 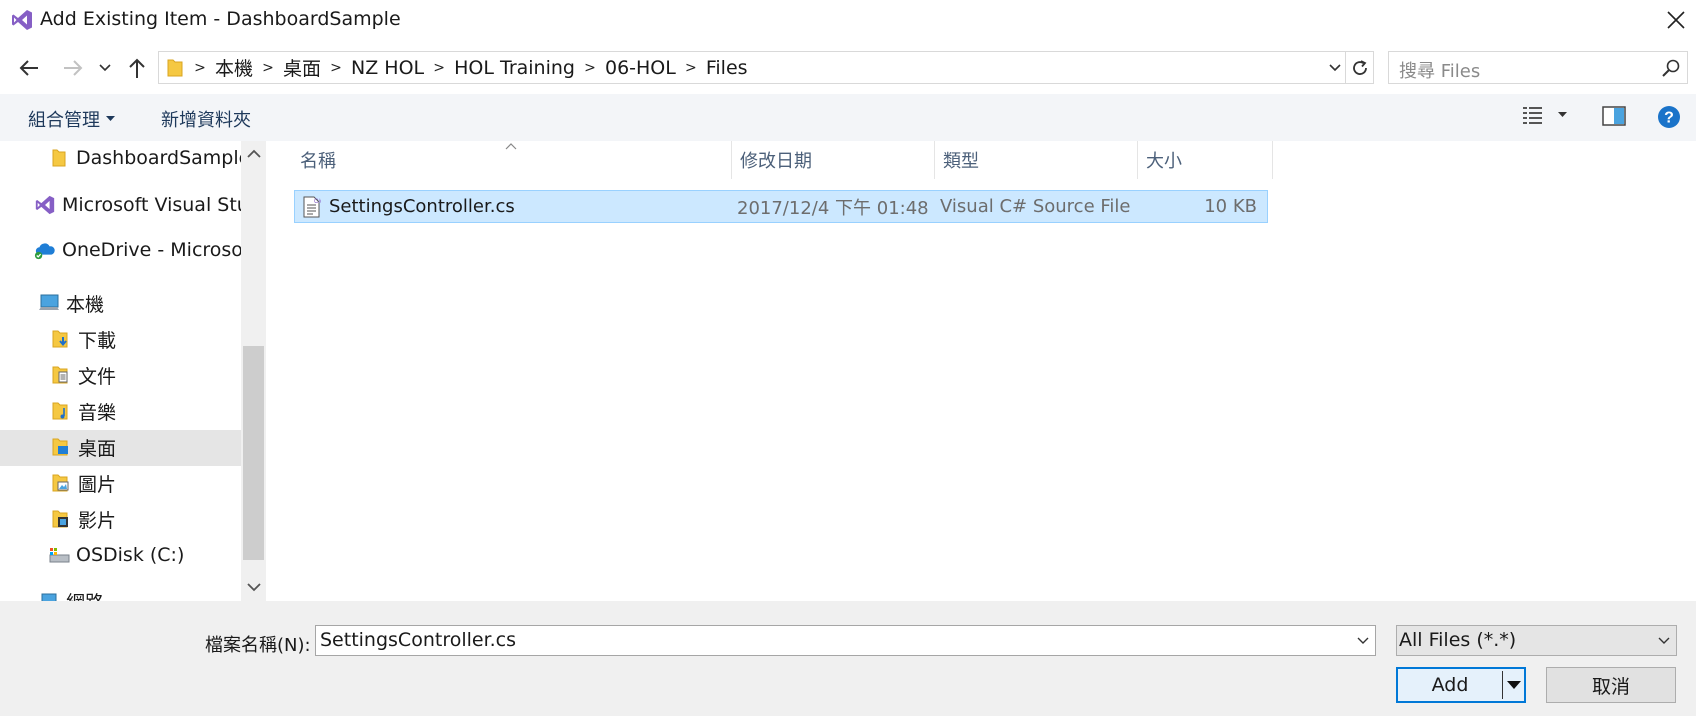 I want to click on nav-item-desktop: 桌面, so click(x=83, y=447).